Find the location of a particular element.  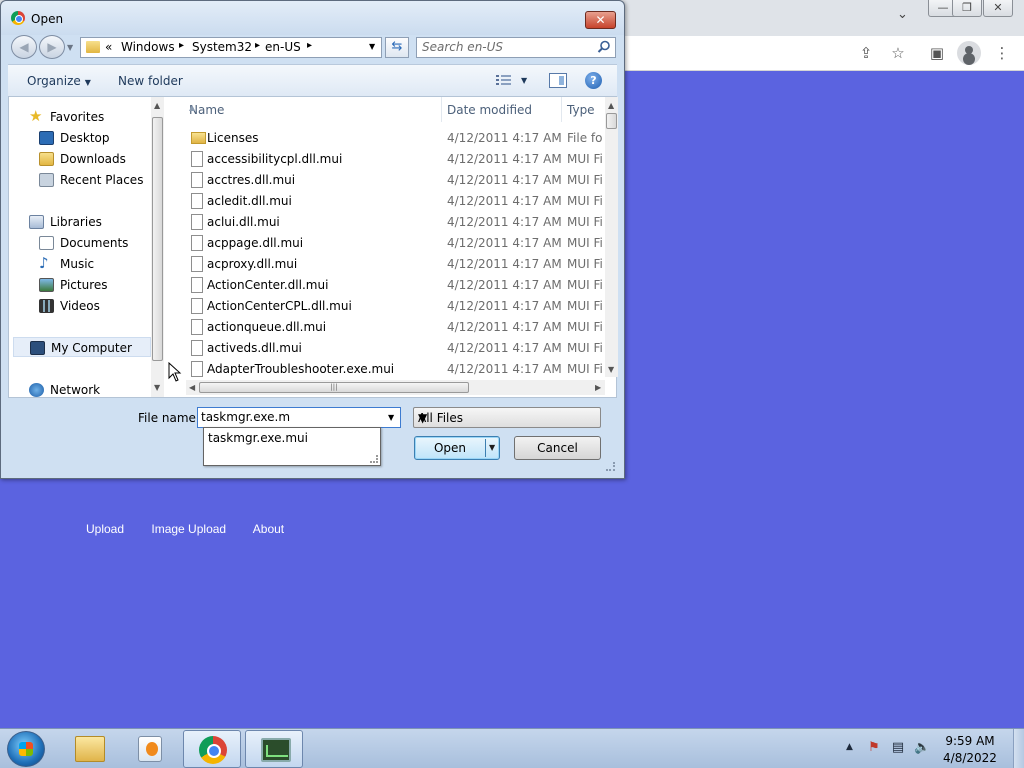

browser-restore-button: ❐ is located at coordinates (967, 8).